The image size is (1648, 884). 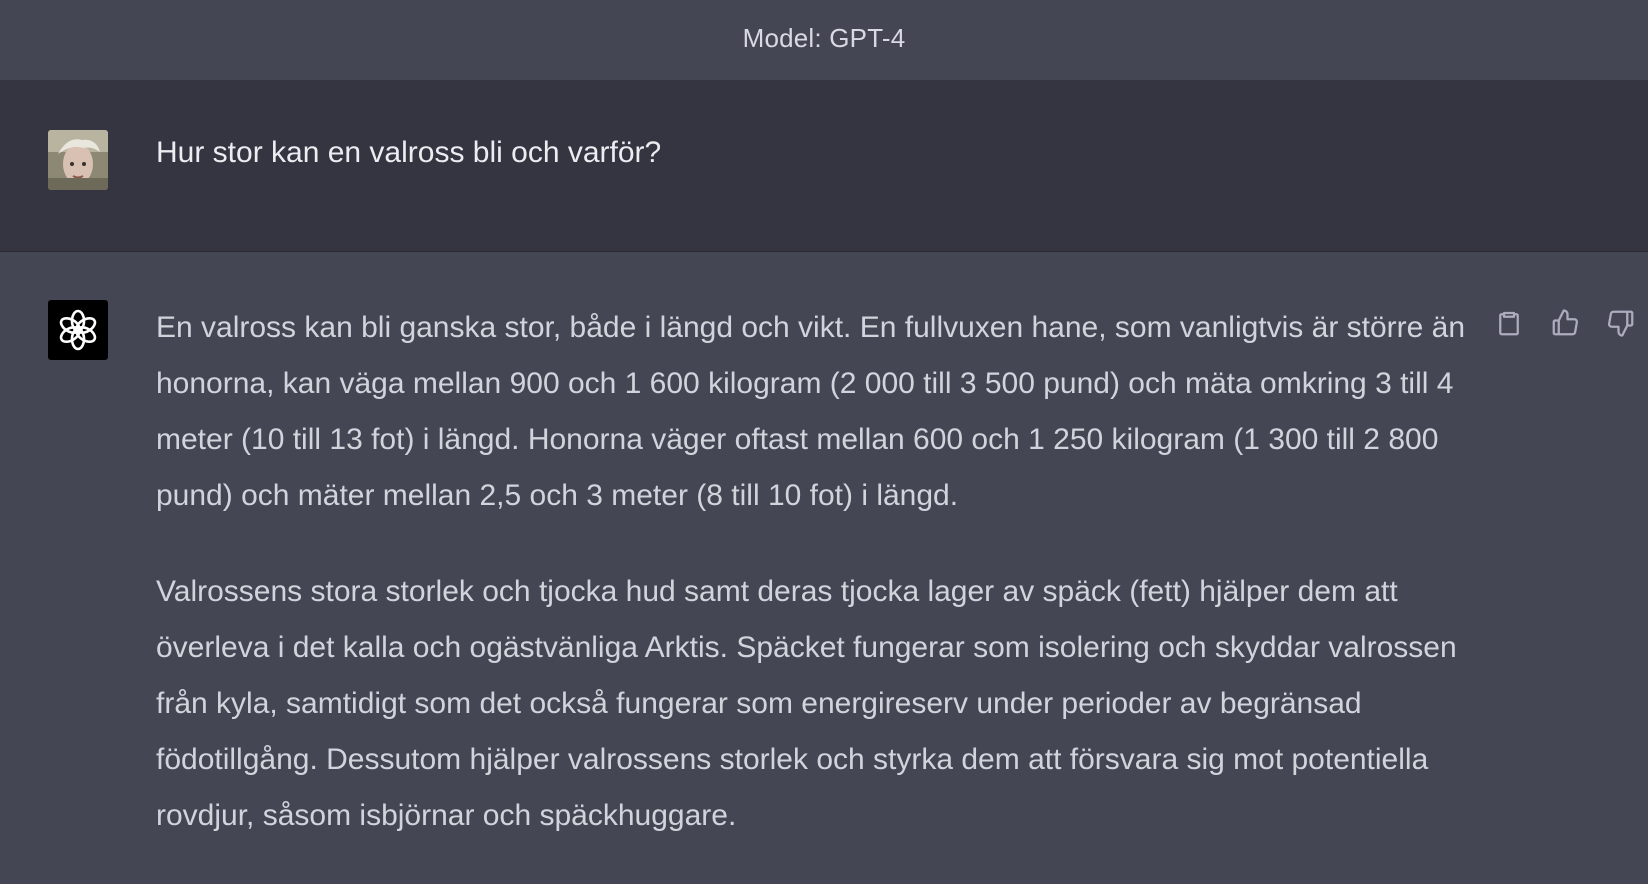 I want to click on user-avatar-image, so click(x=78, y=160).